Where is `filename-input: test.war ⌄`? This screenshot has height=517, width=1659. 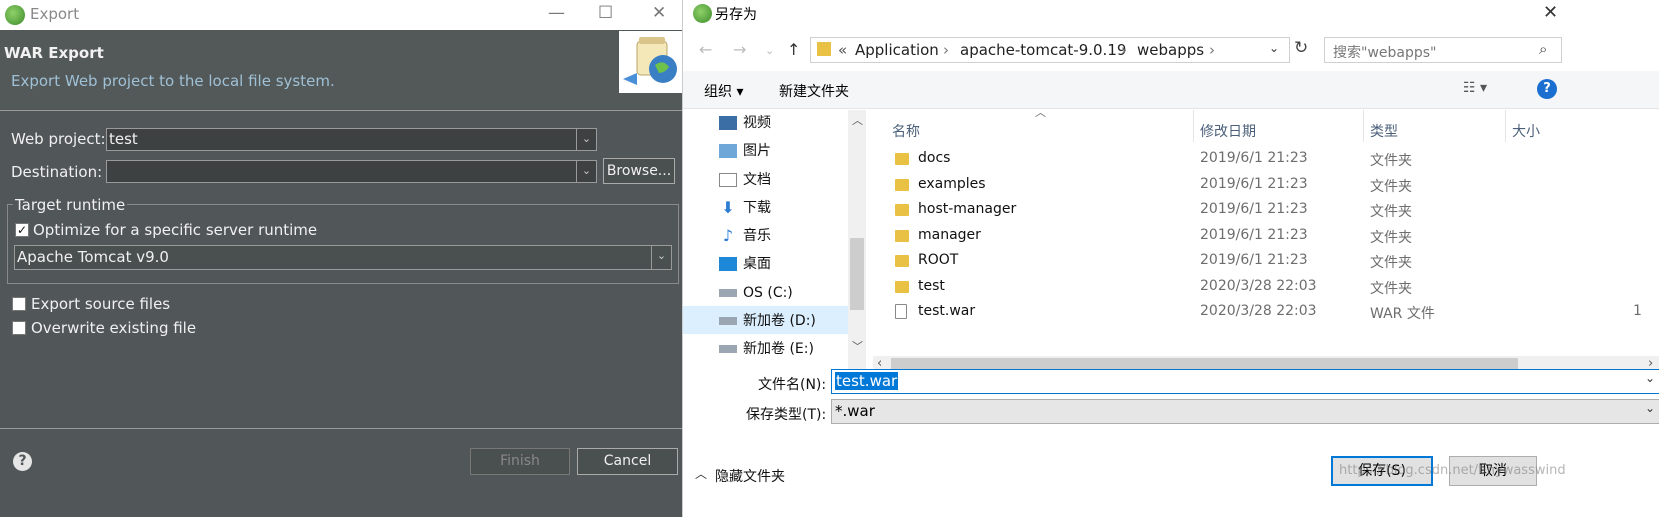
filename-input: test.war ⌄ is located at coordinates (1245, 381).